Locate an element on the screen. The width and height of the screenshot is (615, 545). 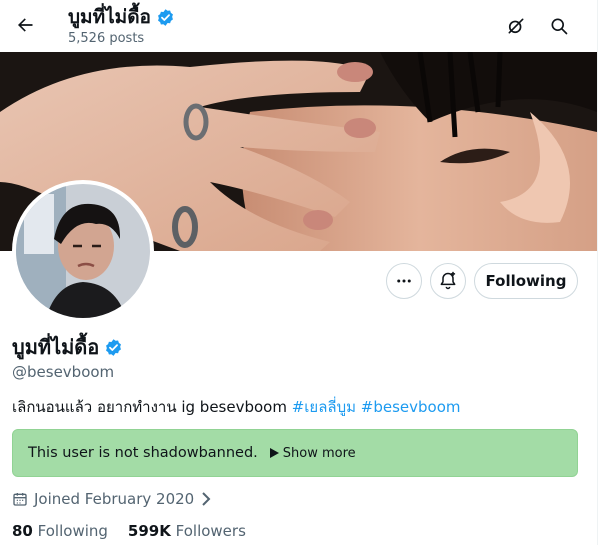
following-label: Following is located at coordinates (72, 531).